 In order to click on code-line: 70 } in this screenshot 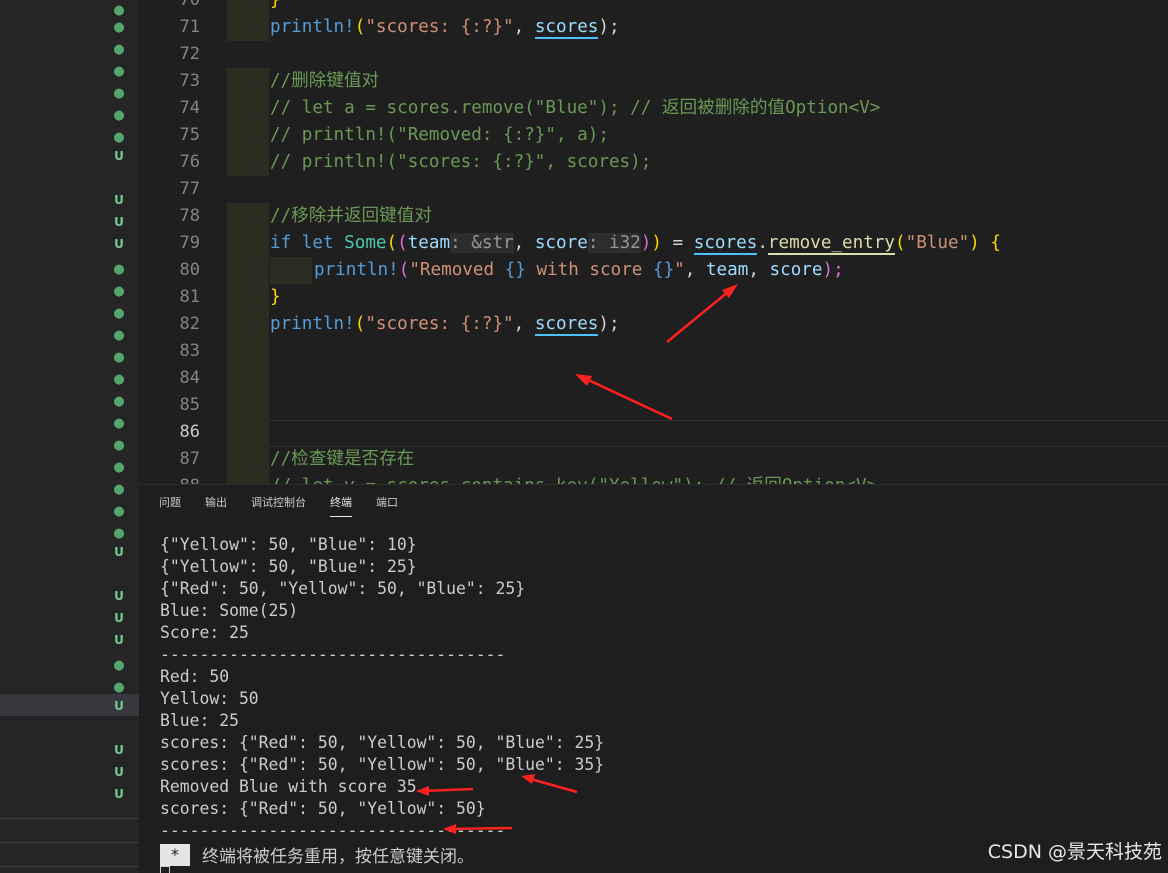, I will do `click(653, 7)`.